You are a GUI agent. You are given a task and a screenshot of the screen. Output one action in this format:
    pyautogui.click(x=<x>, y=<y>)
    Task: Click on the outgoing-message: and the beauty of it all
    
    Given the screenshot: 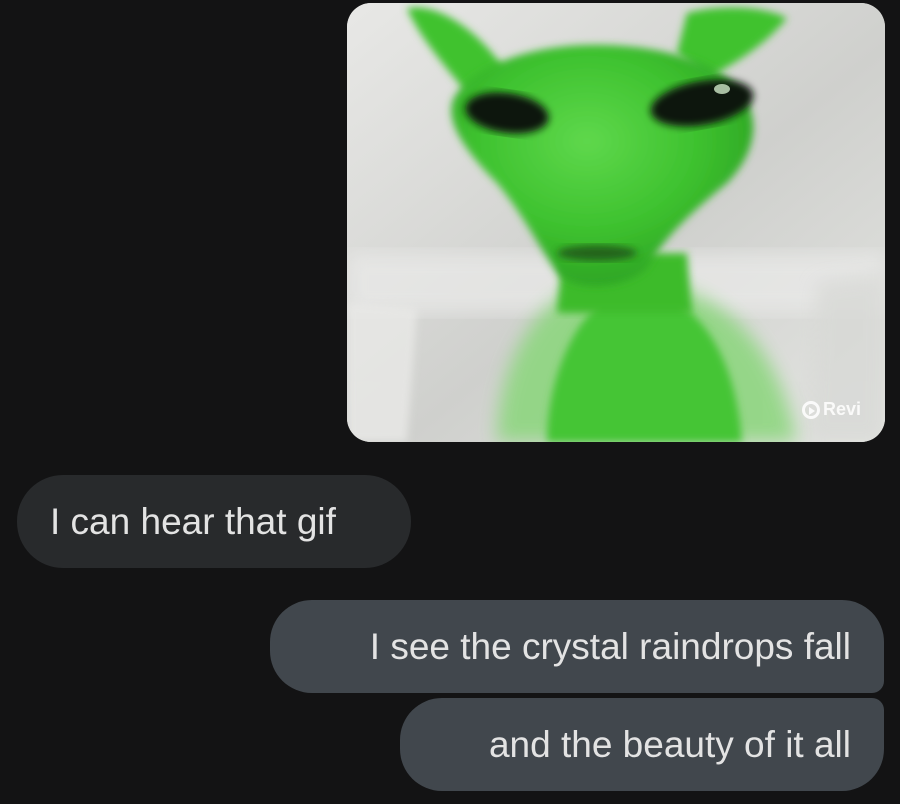 What is the action you would take?
    pyautogui.click(x=642, y=744)
    